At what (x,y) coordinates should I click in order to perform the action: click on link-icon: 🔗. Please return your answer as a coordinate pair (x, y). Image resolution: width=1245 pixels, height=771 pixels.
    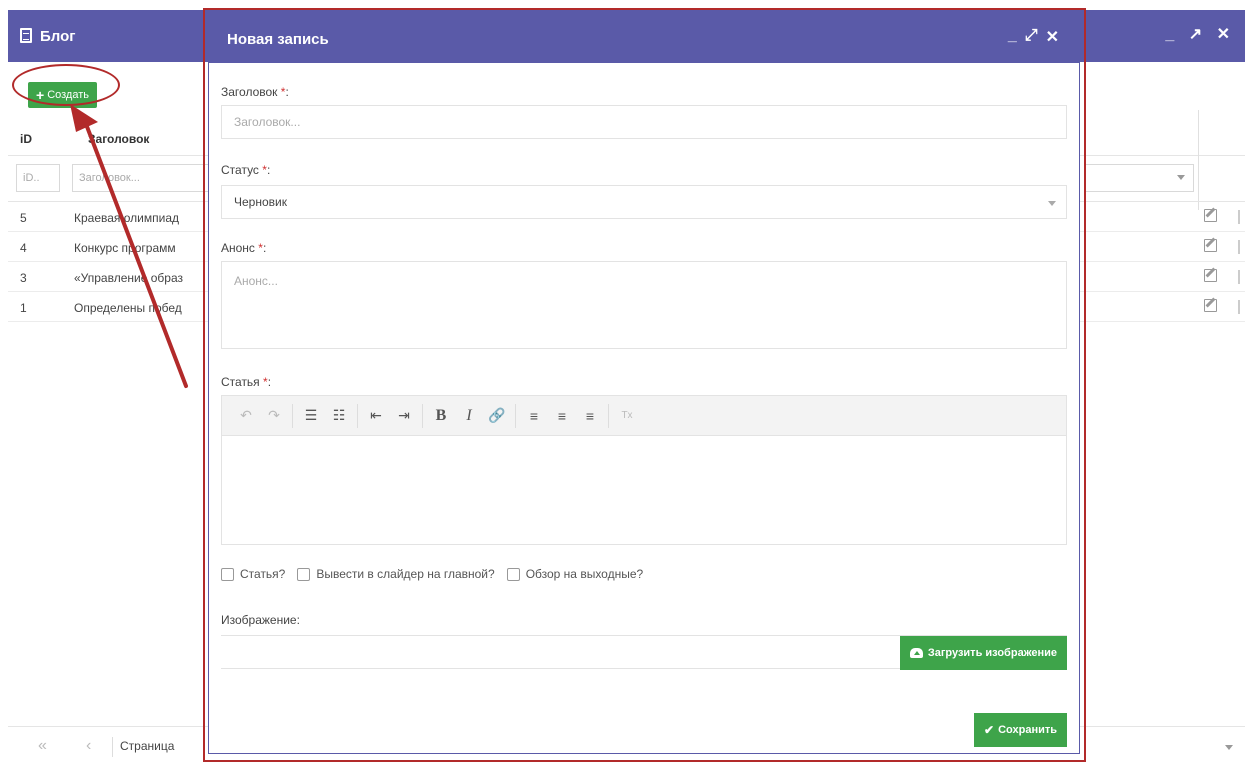
    Looking at the image, I should click on (497, 416).